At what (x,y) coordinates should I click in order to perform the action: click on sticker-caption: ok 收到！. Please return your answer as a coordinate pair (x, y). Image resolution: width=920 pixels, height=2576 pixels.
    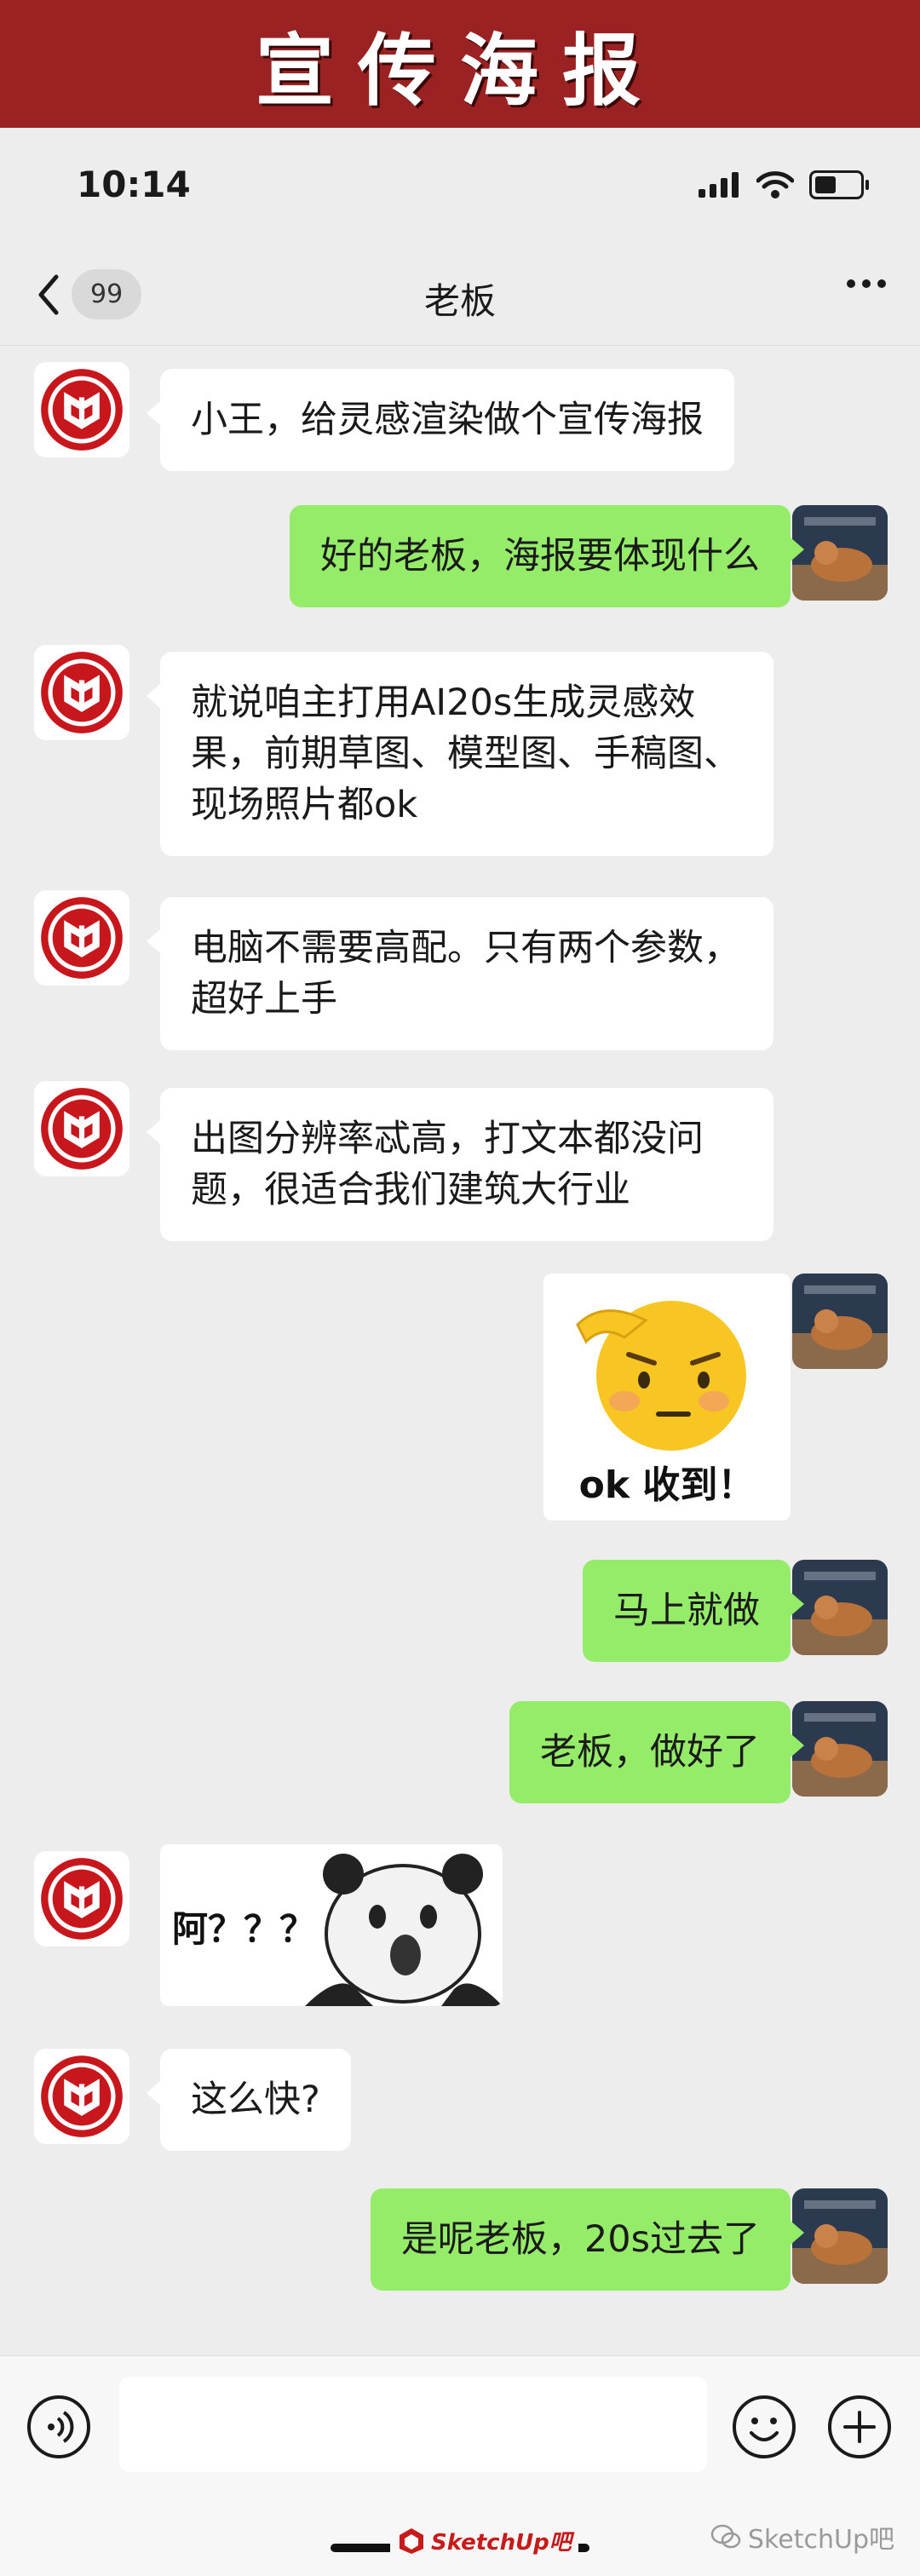
    Looking at the image, I should click on (667, 1485).